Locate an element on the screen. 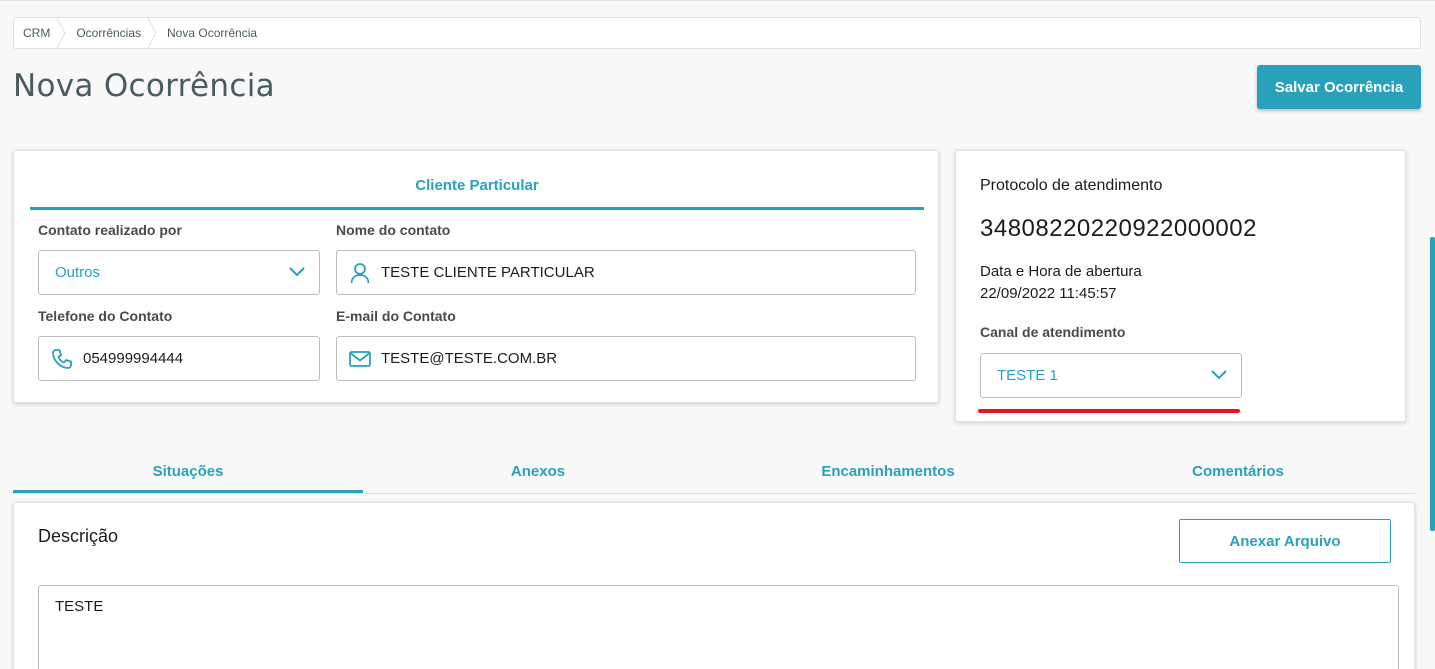 Image resolution: width=1435 pixels, height=669 pixels. attach-file-button: Anexar Arquivo is located at coordinates (1285, 541).